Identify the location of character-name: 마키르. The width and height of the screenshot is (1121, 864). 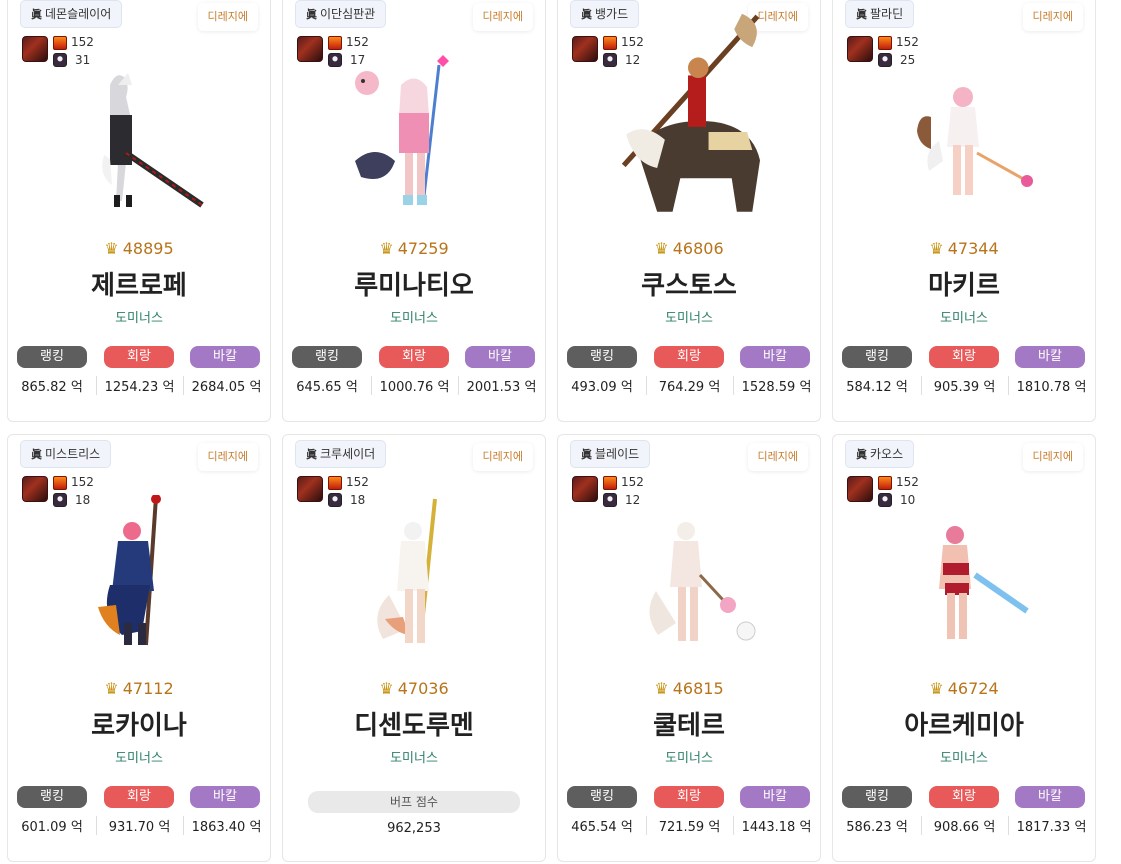
(964, 283).